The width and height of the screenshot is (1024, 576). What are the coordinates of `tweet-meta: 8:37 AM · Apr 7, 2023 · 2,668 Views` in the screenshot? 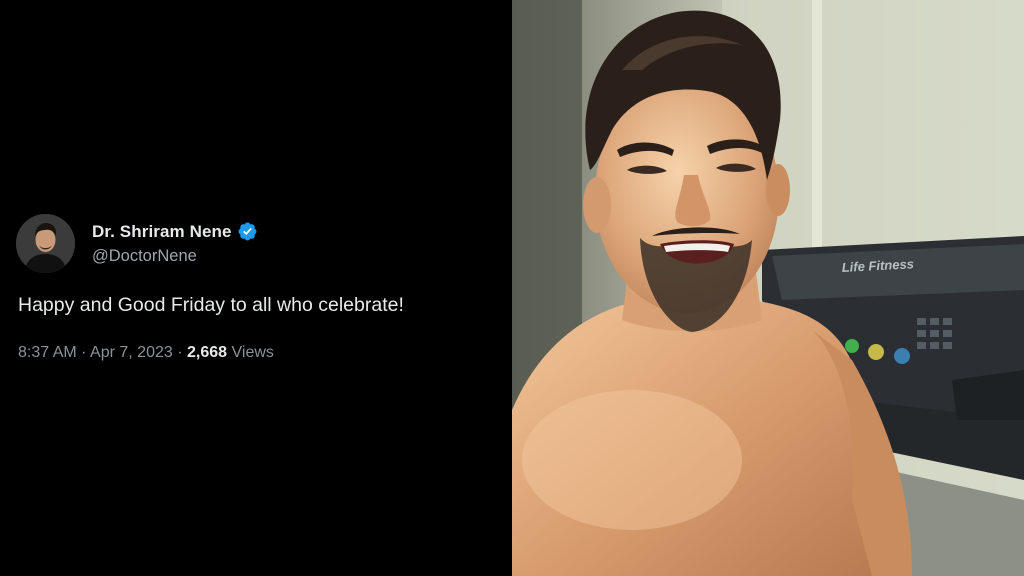 It's located at (146, 353).